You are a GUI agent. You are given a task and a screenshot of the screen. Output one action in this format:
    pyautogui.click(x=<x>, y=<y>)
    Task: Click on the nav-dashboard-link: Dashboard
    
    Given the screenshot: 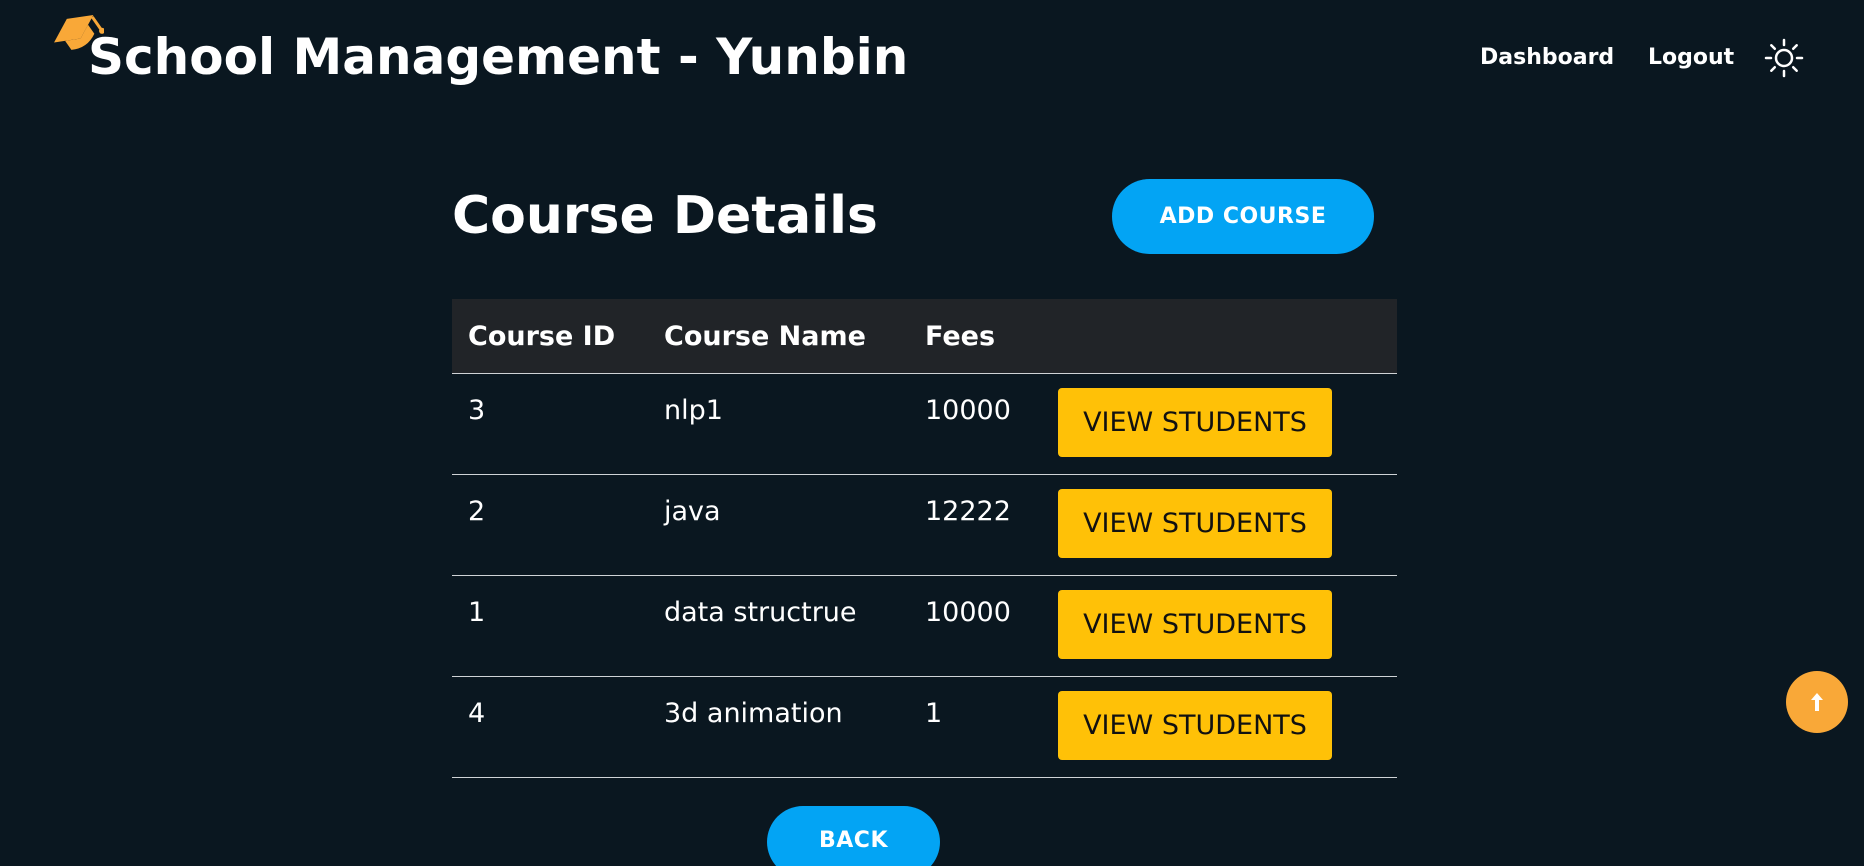 What is the action you would take?
    pyautogui.click(x=1547, y=57)
    